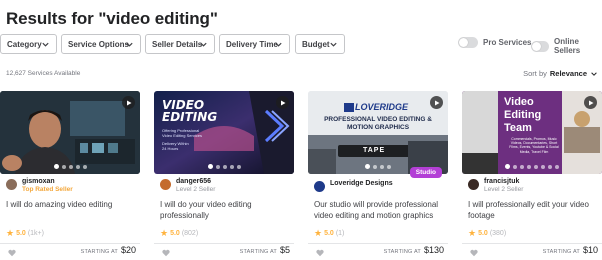  I want to click on brand-logo: LOVERIDGE, so click(382, 107).